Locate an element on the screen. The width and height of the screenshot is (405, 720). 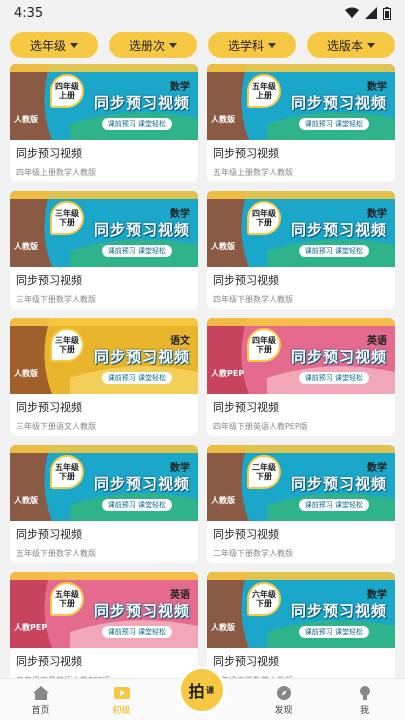
user-icon is located at coordinates (364, 693).